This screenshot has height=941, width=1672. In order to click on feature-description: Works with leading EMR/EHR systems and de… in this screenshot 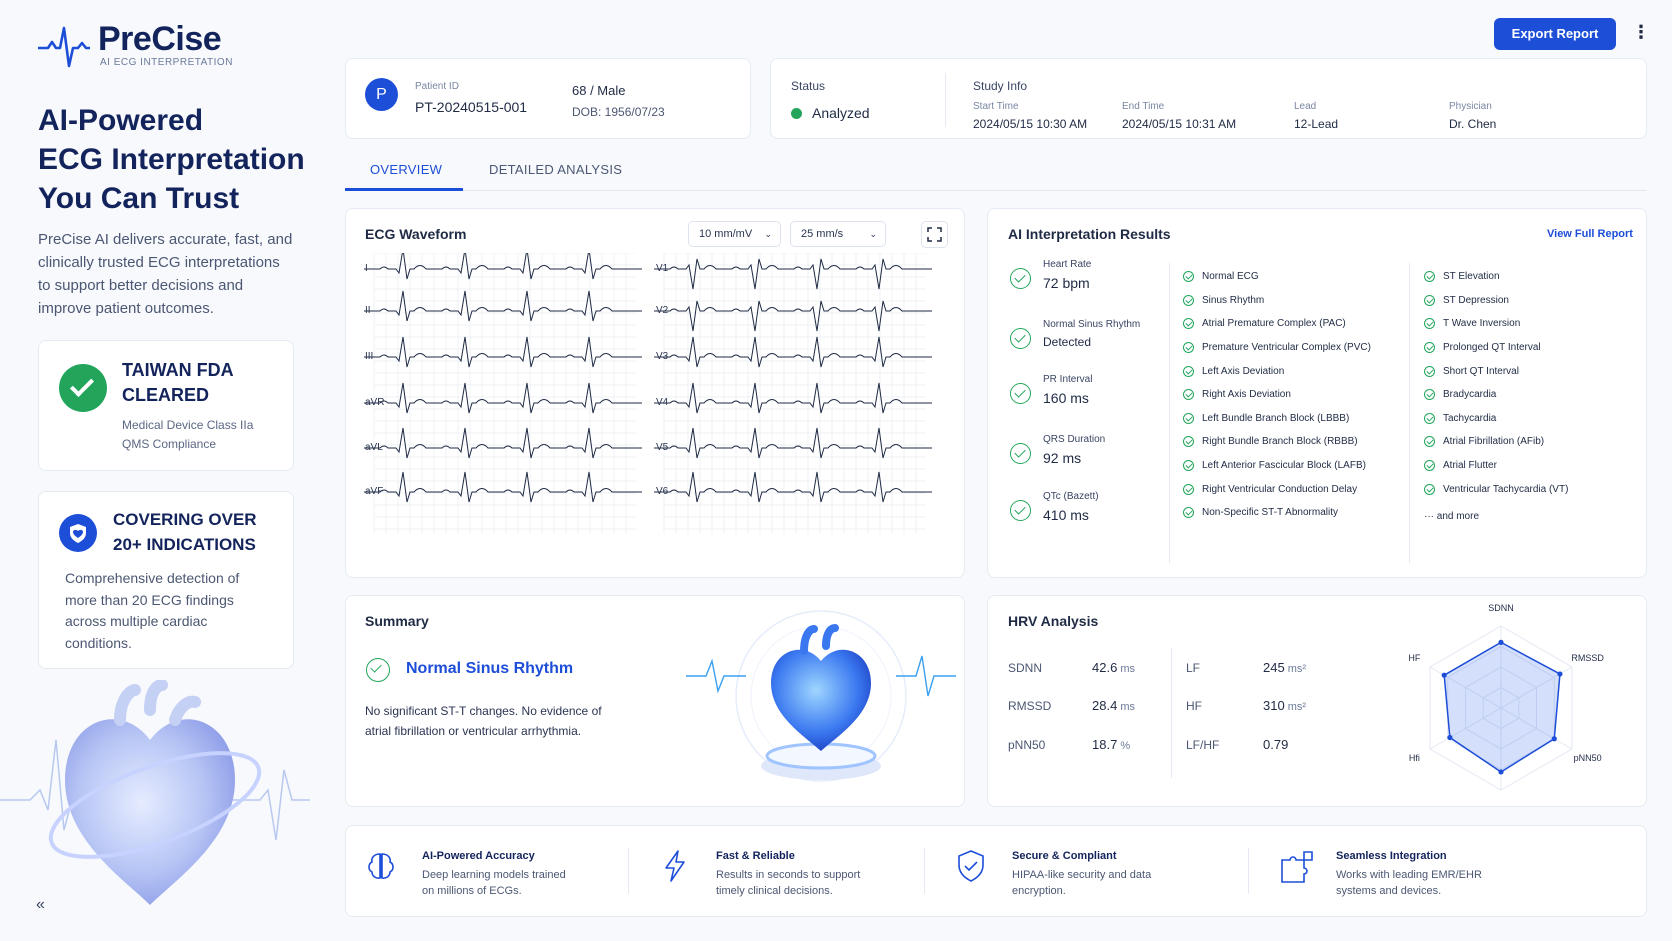, I will do `click(1409, 883)`.